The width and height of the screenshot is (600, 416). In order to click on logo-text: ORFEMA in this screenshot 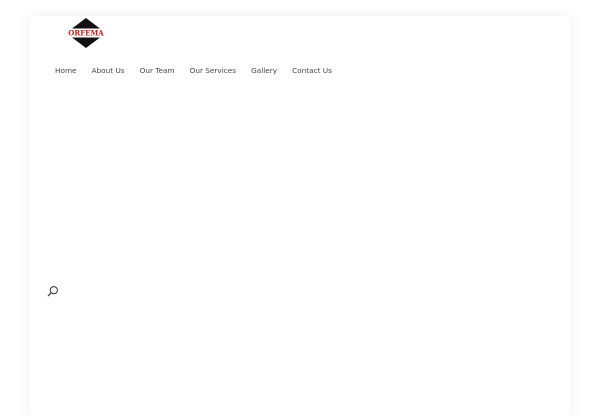, I will do `click(86, 33)`.